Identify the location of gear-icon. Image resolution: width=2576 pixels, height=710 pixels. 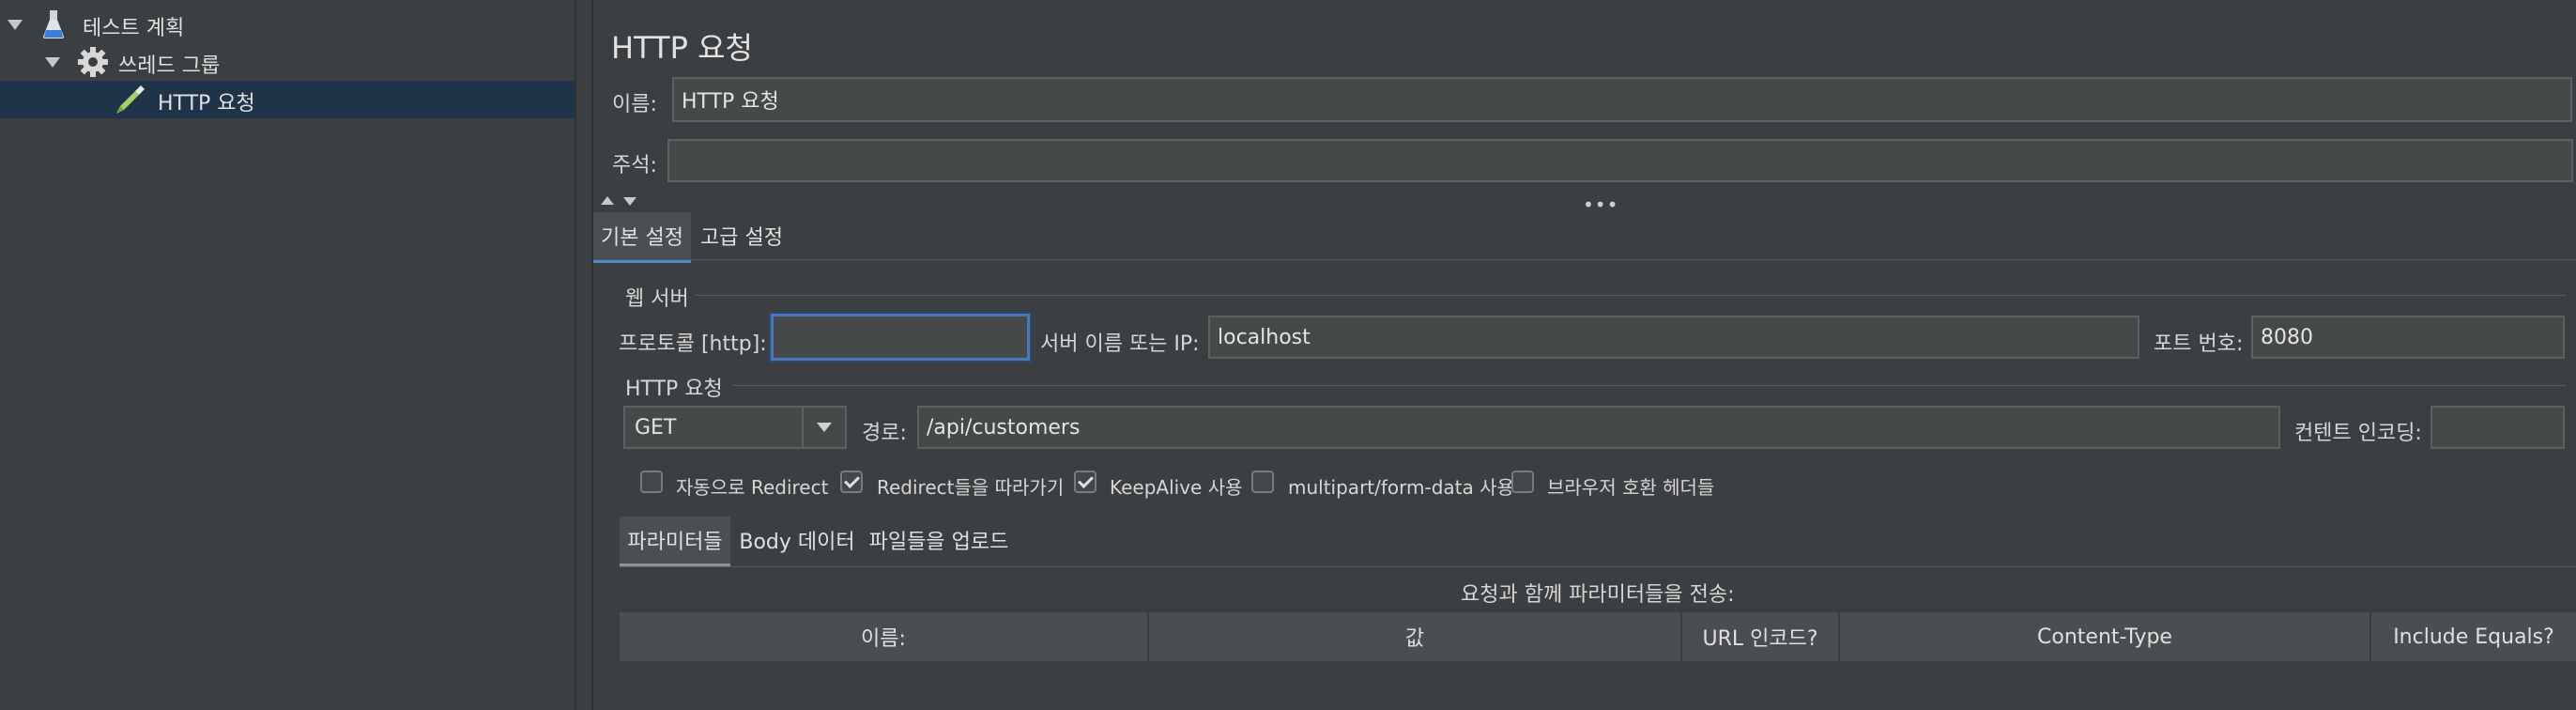
(93, 62).